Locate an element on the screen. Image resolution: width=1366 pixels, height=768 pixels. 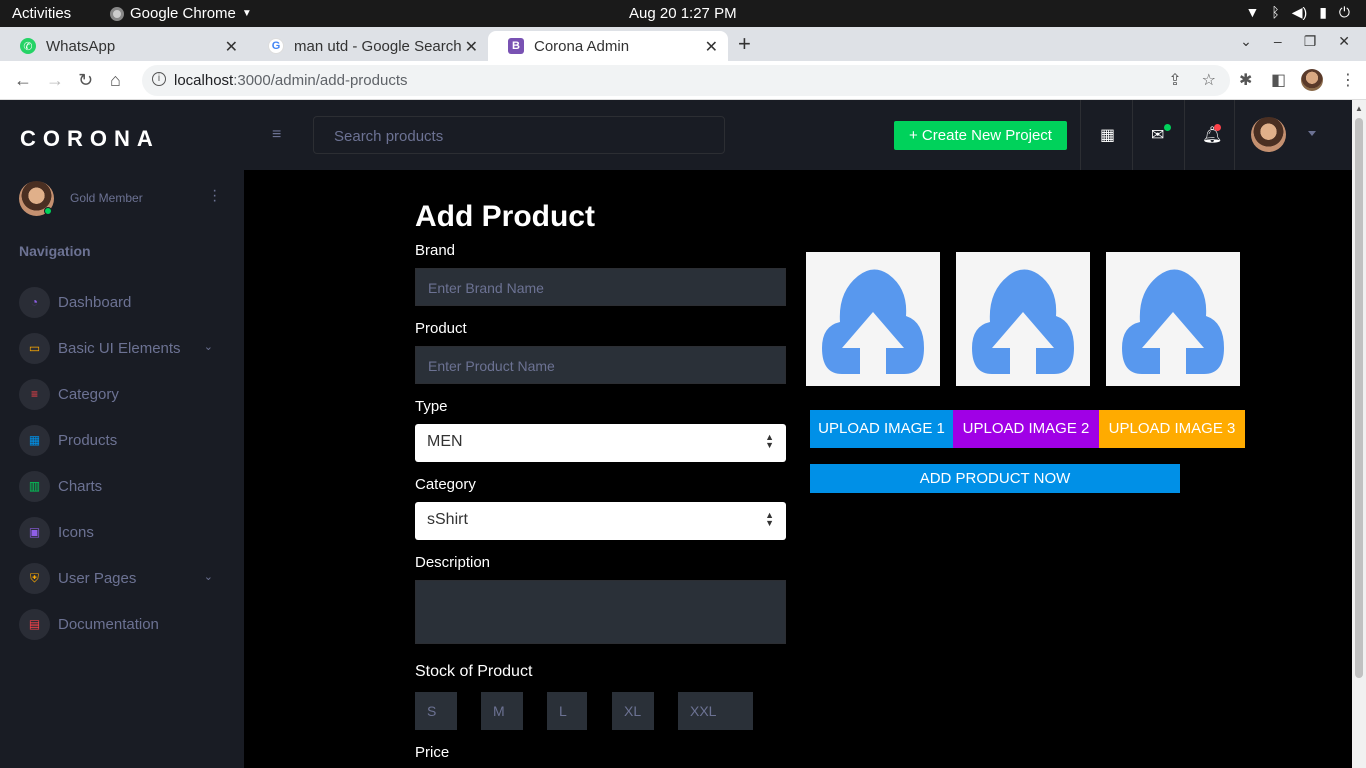
sidebar-item-label: Charts is located at coordinates (80, 486).